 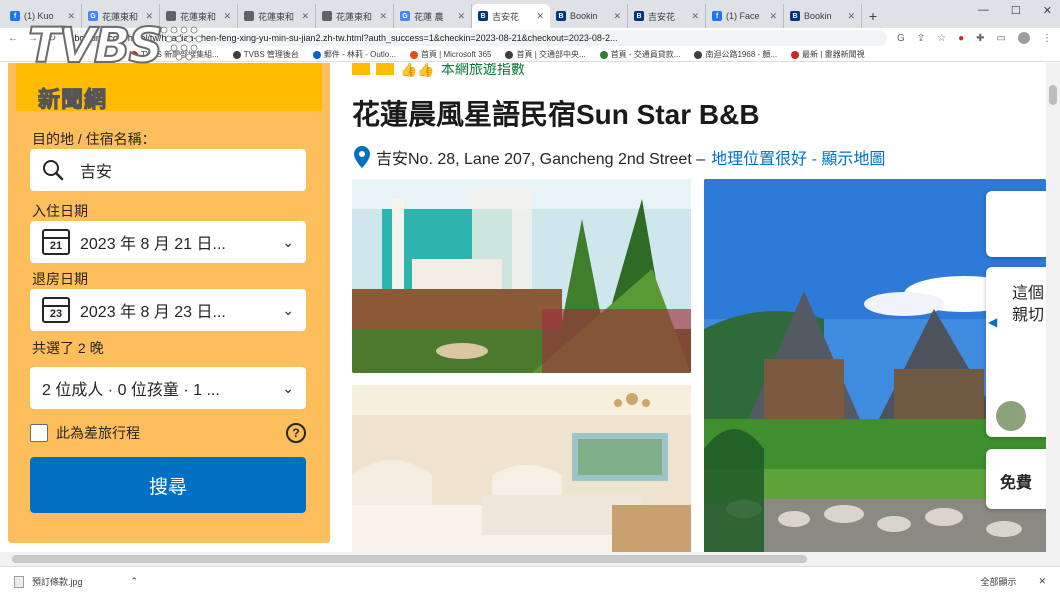 I want to click on bookmark-item: 最新 | 靈器新聞視, so click(x=828, y=54).